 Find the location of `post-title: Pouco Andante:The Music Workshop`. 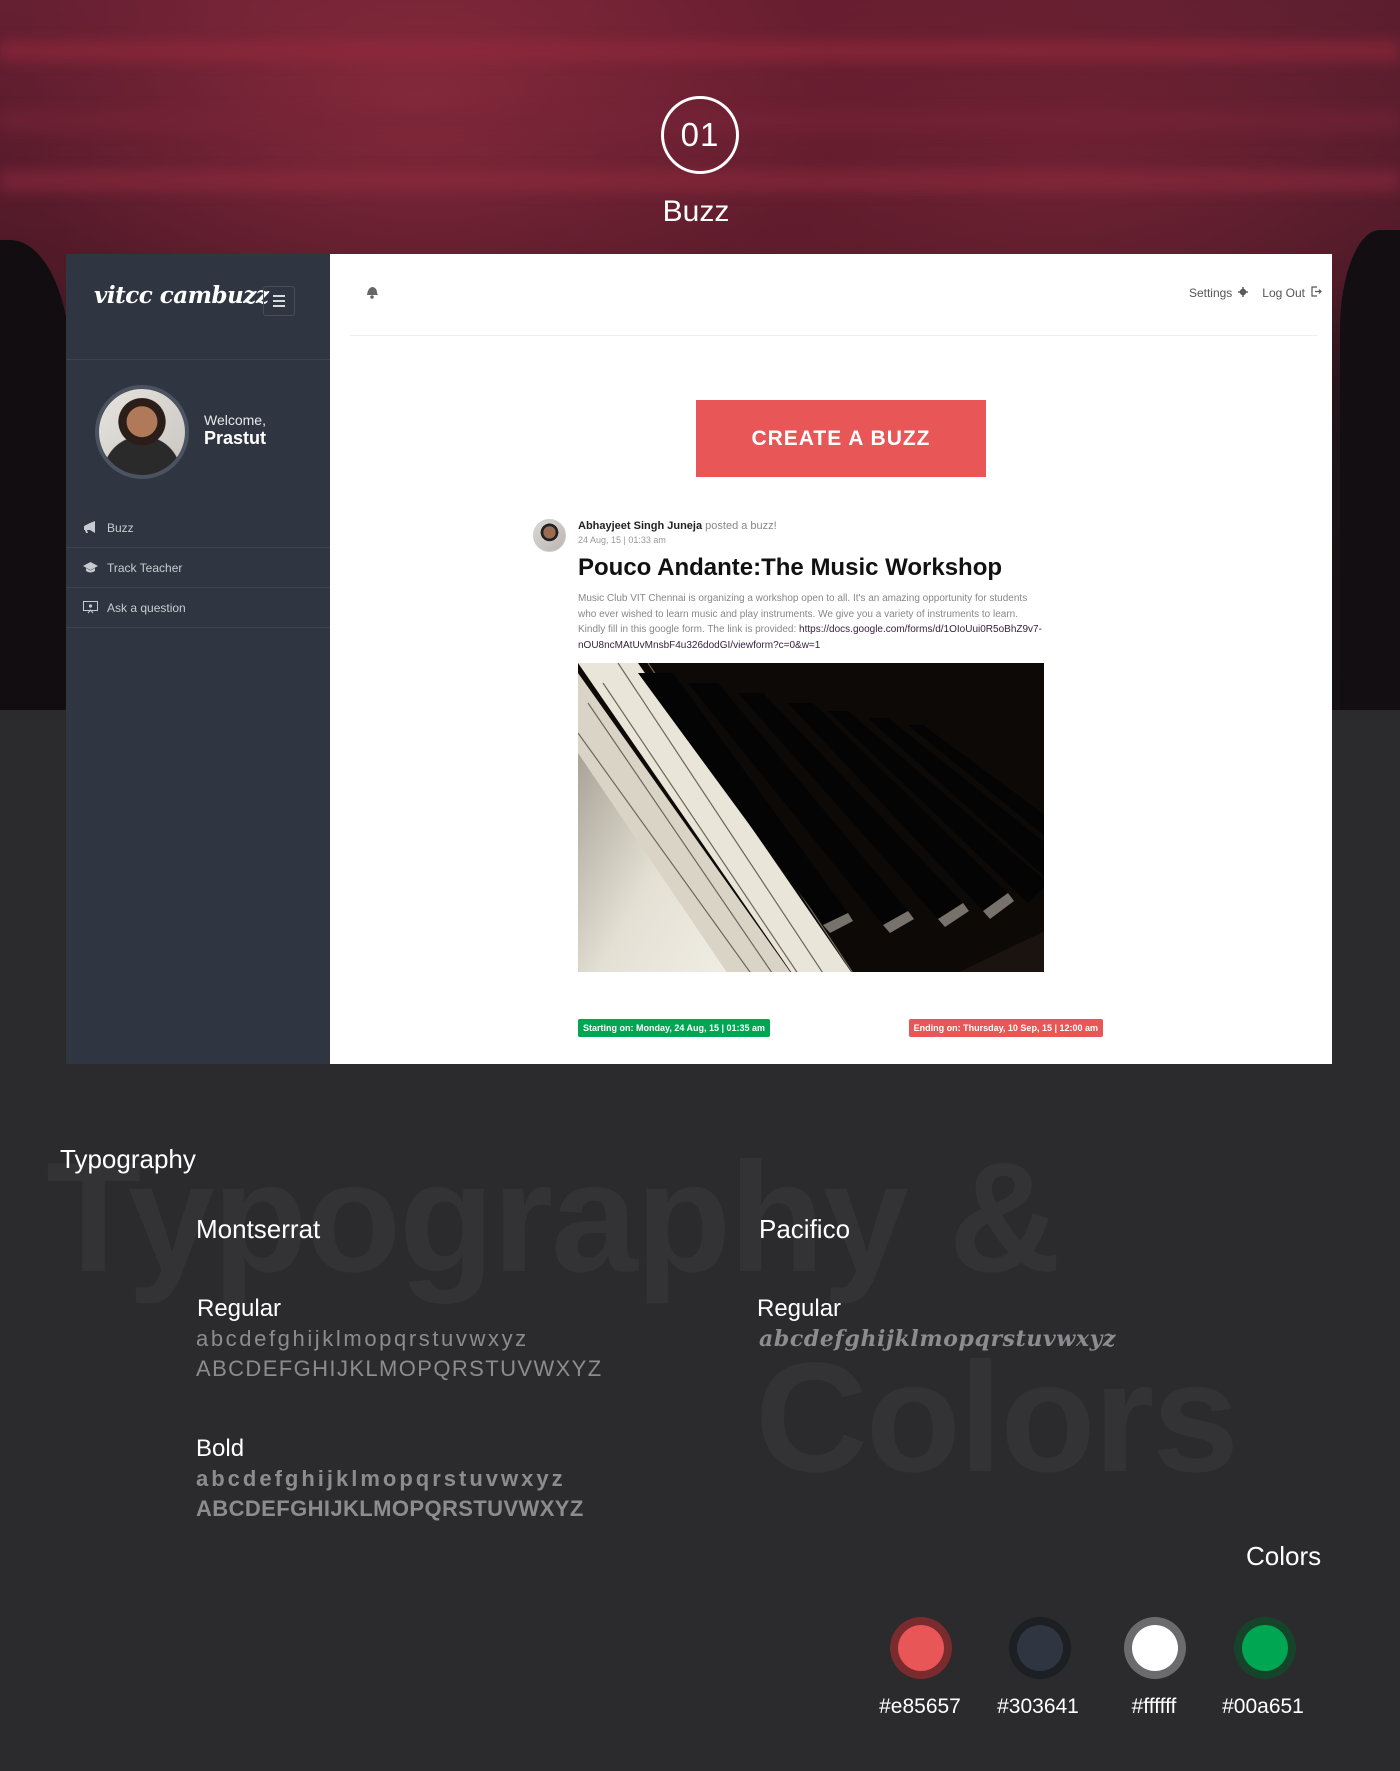

post-title: Pouco Andante:The Music Workshop is located at coordinates (790, 567).